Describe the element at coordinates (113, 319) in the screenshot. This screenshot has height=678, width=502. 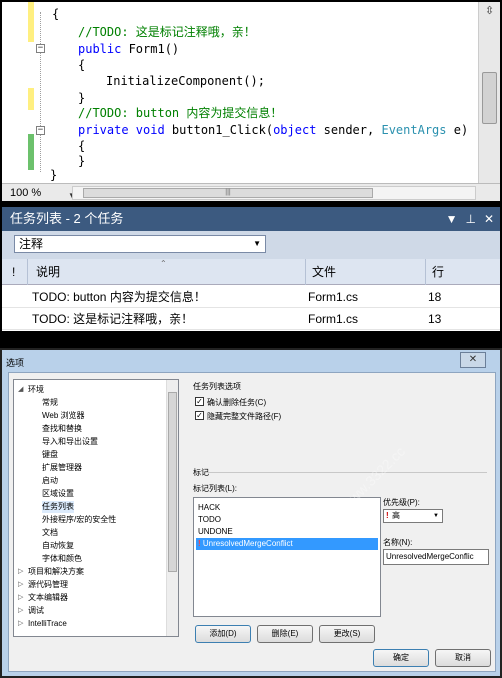
I see `task-description: TODO: 这是标记注释哦，亲！` at that location.